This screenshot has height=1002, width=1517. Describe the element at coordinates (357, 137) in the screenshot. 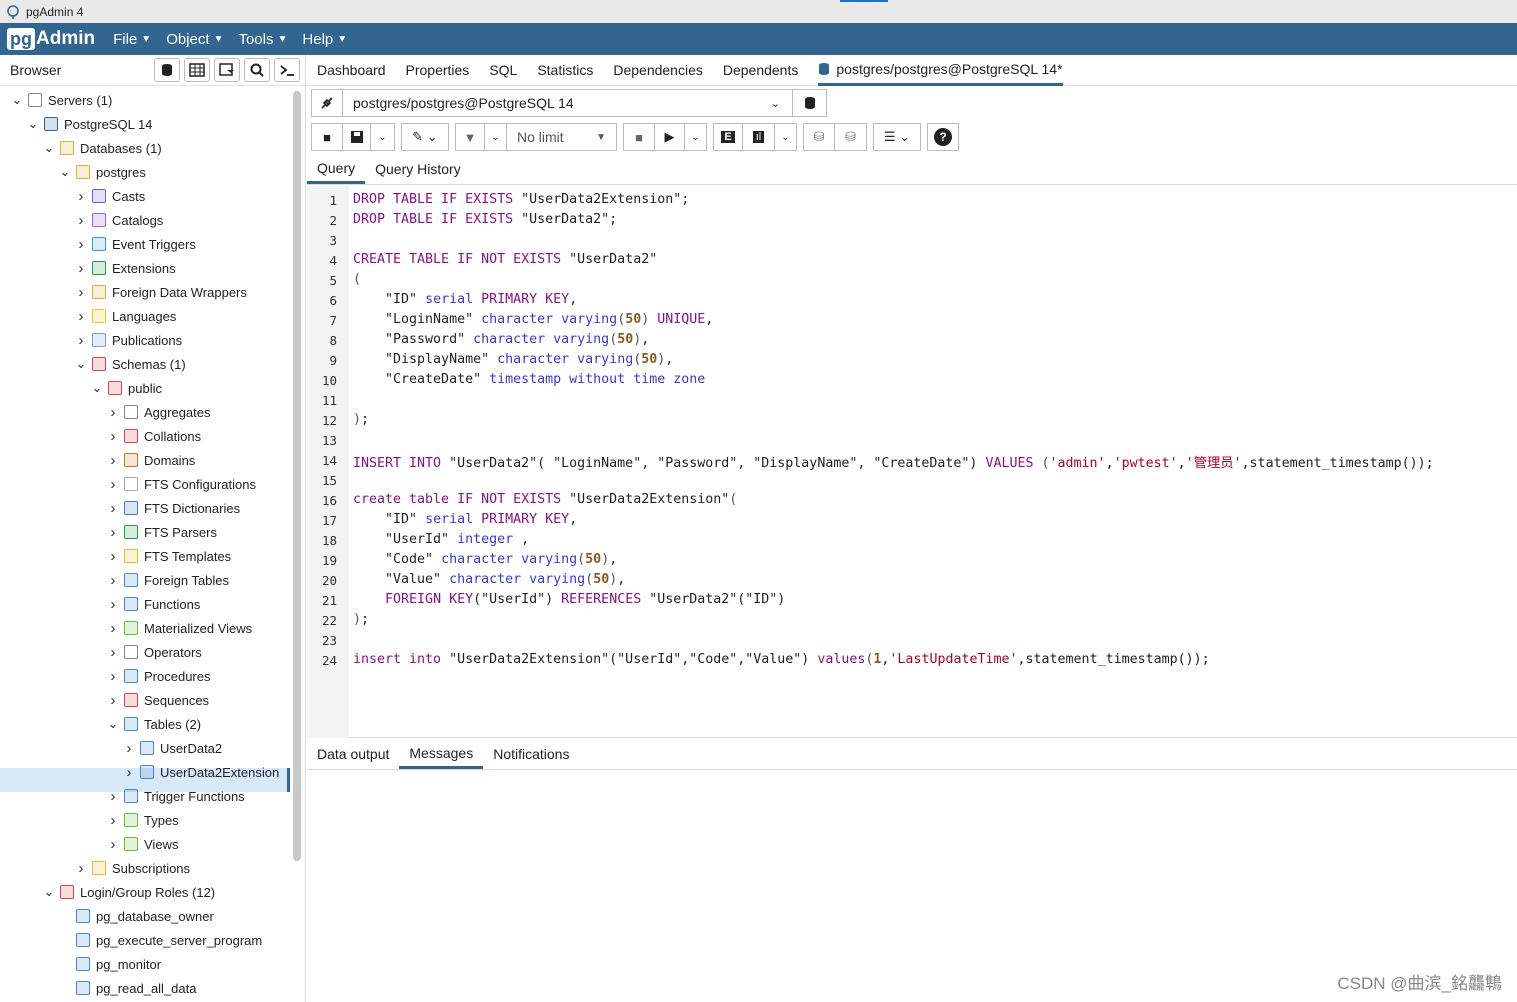

I see `save-file-button` at that location.